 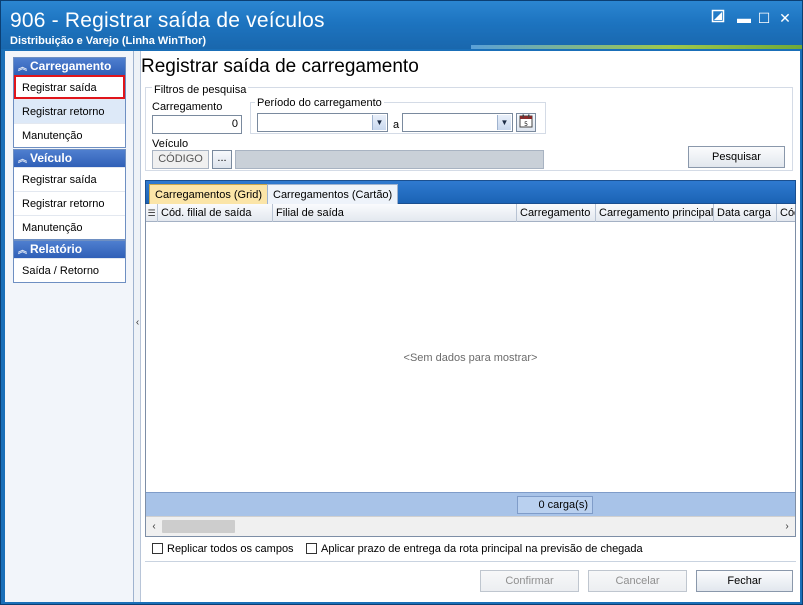 I want to click on calendar-icon: 5, so click(x=526, y=122).